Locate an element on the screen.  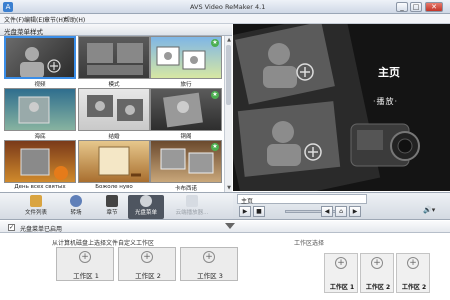
menu-style-tile: 模式 is located at coordinates (114, 62).